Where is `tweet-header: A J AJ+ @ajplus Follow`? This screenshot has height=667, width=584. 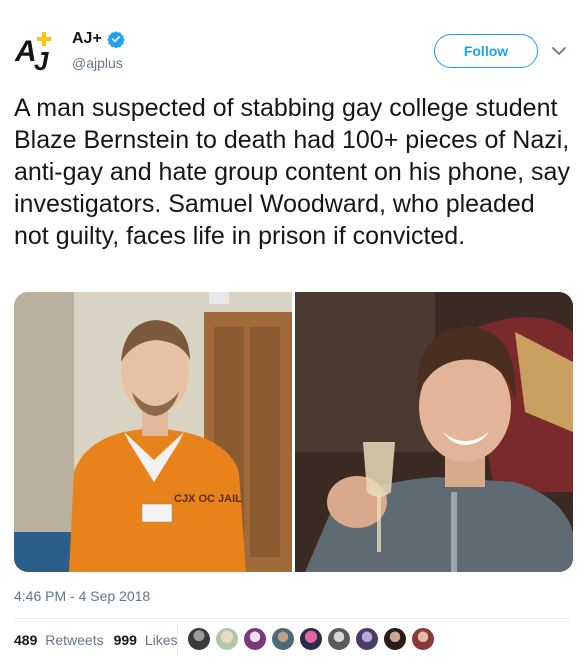
tweet-header: A J AJ+ @ajplus Follow is located at coordinates (292, 48).